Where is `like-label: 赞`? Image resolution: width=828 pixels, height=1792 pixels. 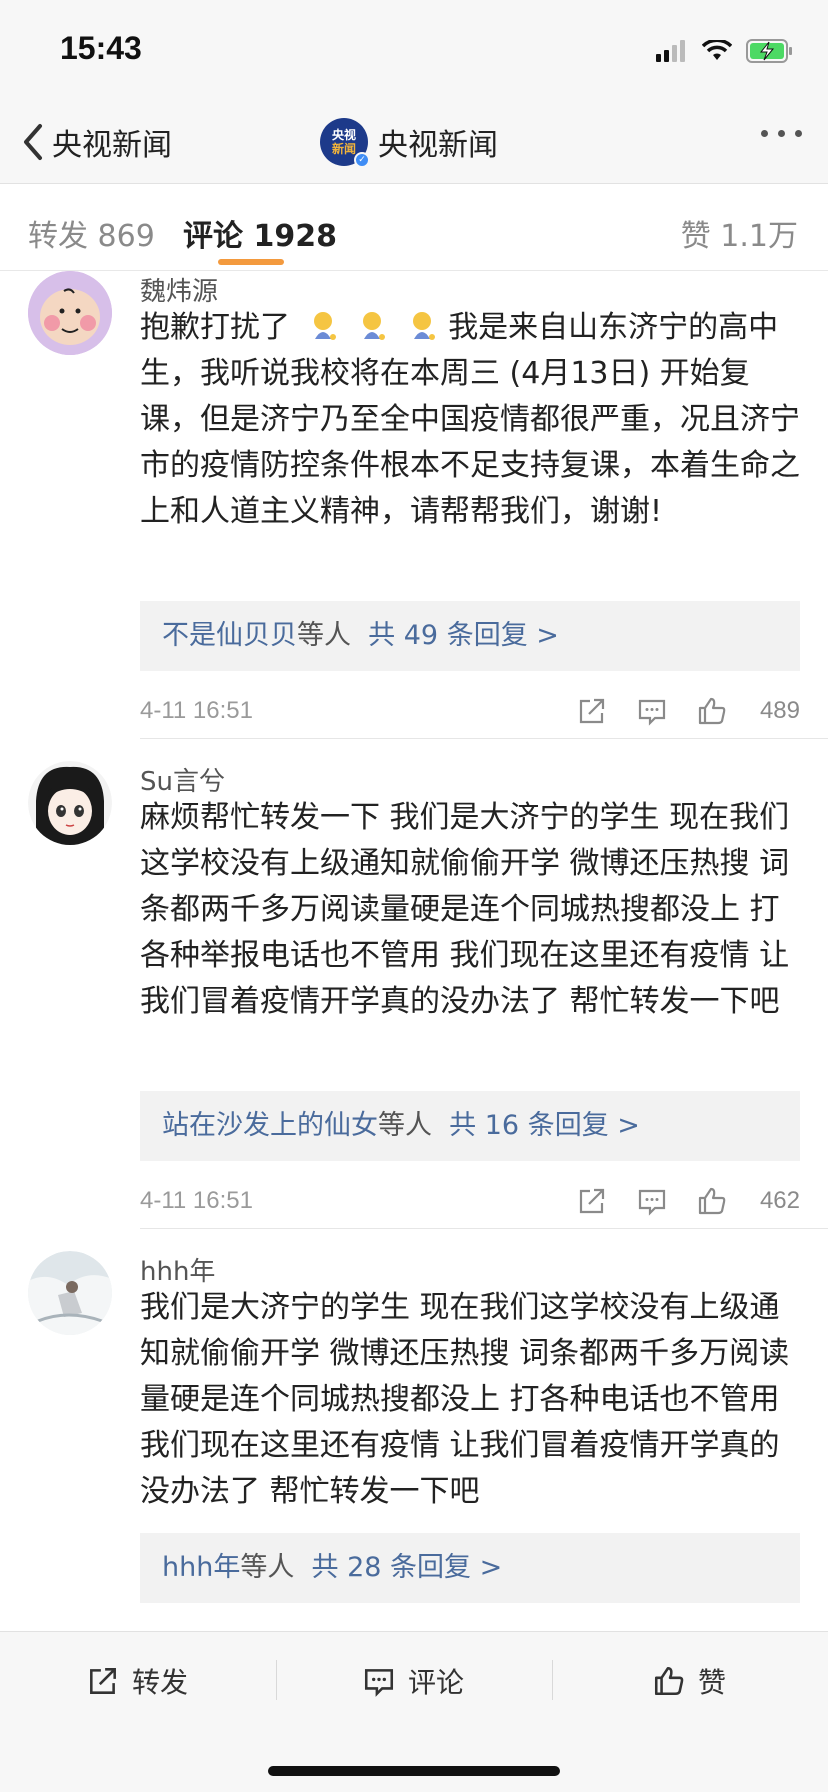
like-label: 赞 is located at coordinates (712, 1682).